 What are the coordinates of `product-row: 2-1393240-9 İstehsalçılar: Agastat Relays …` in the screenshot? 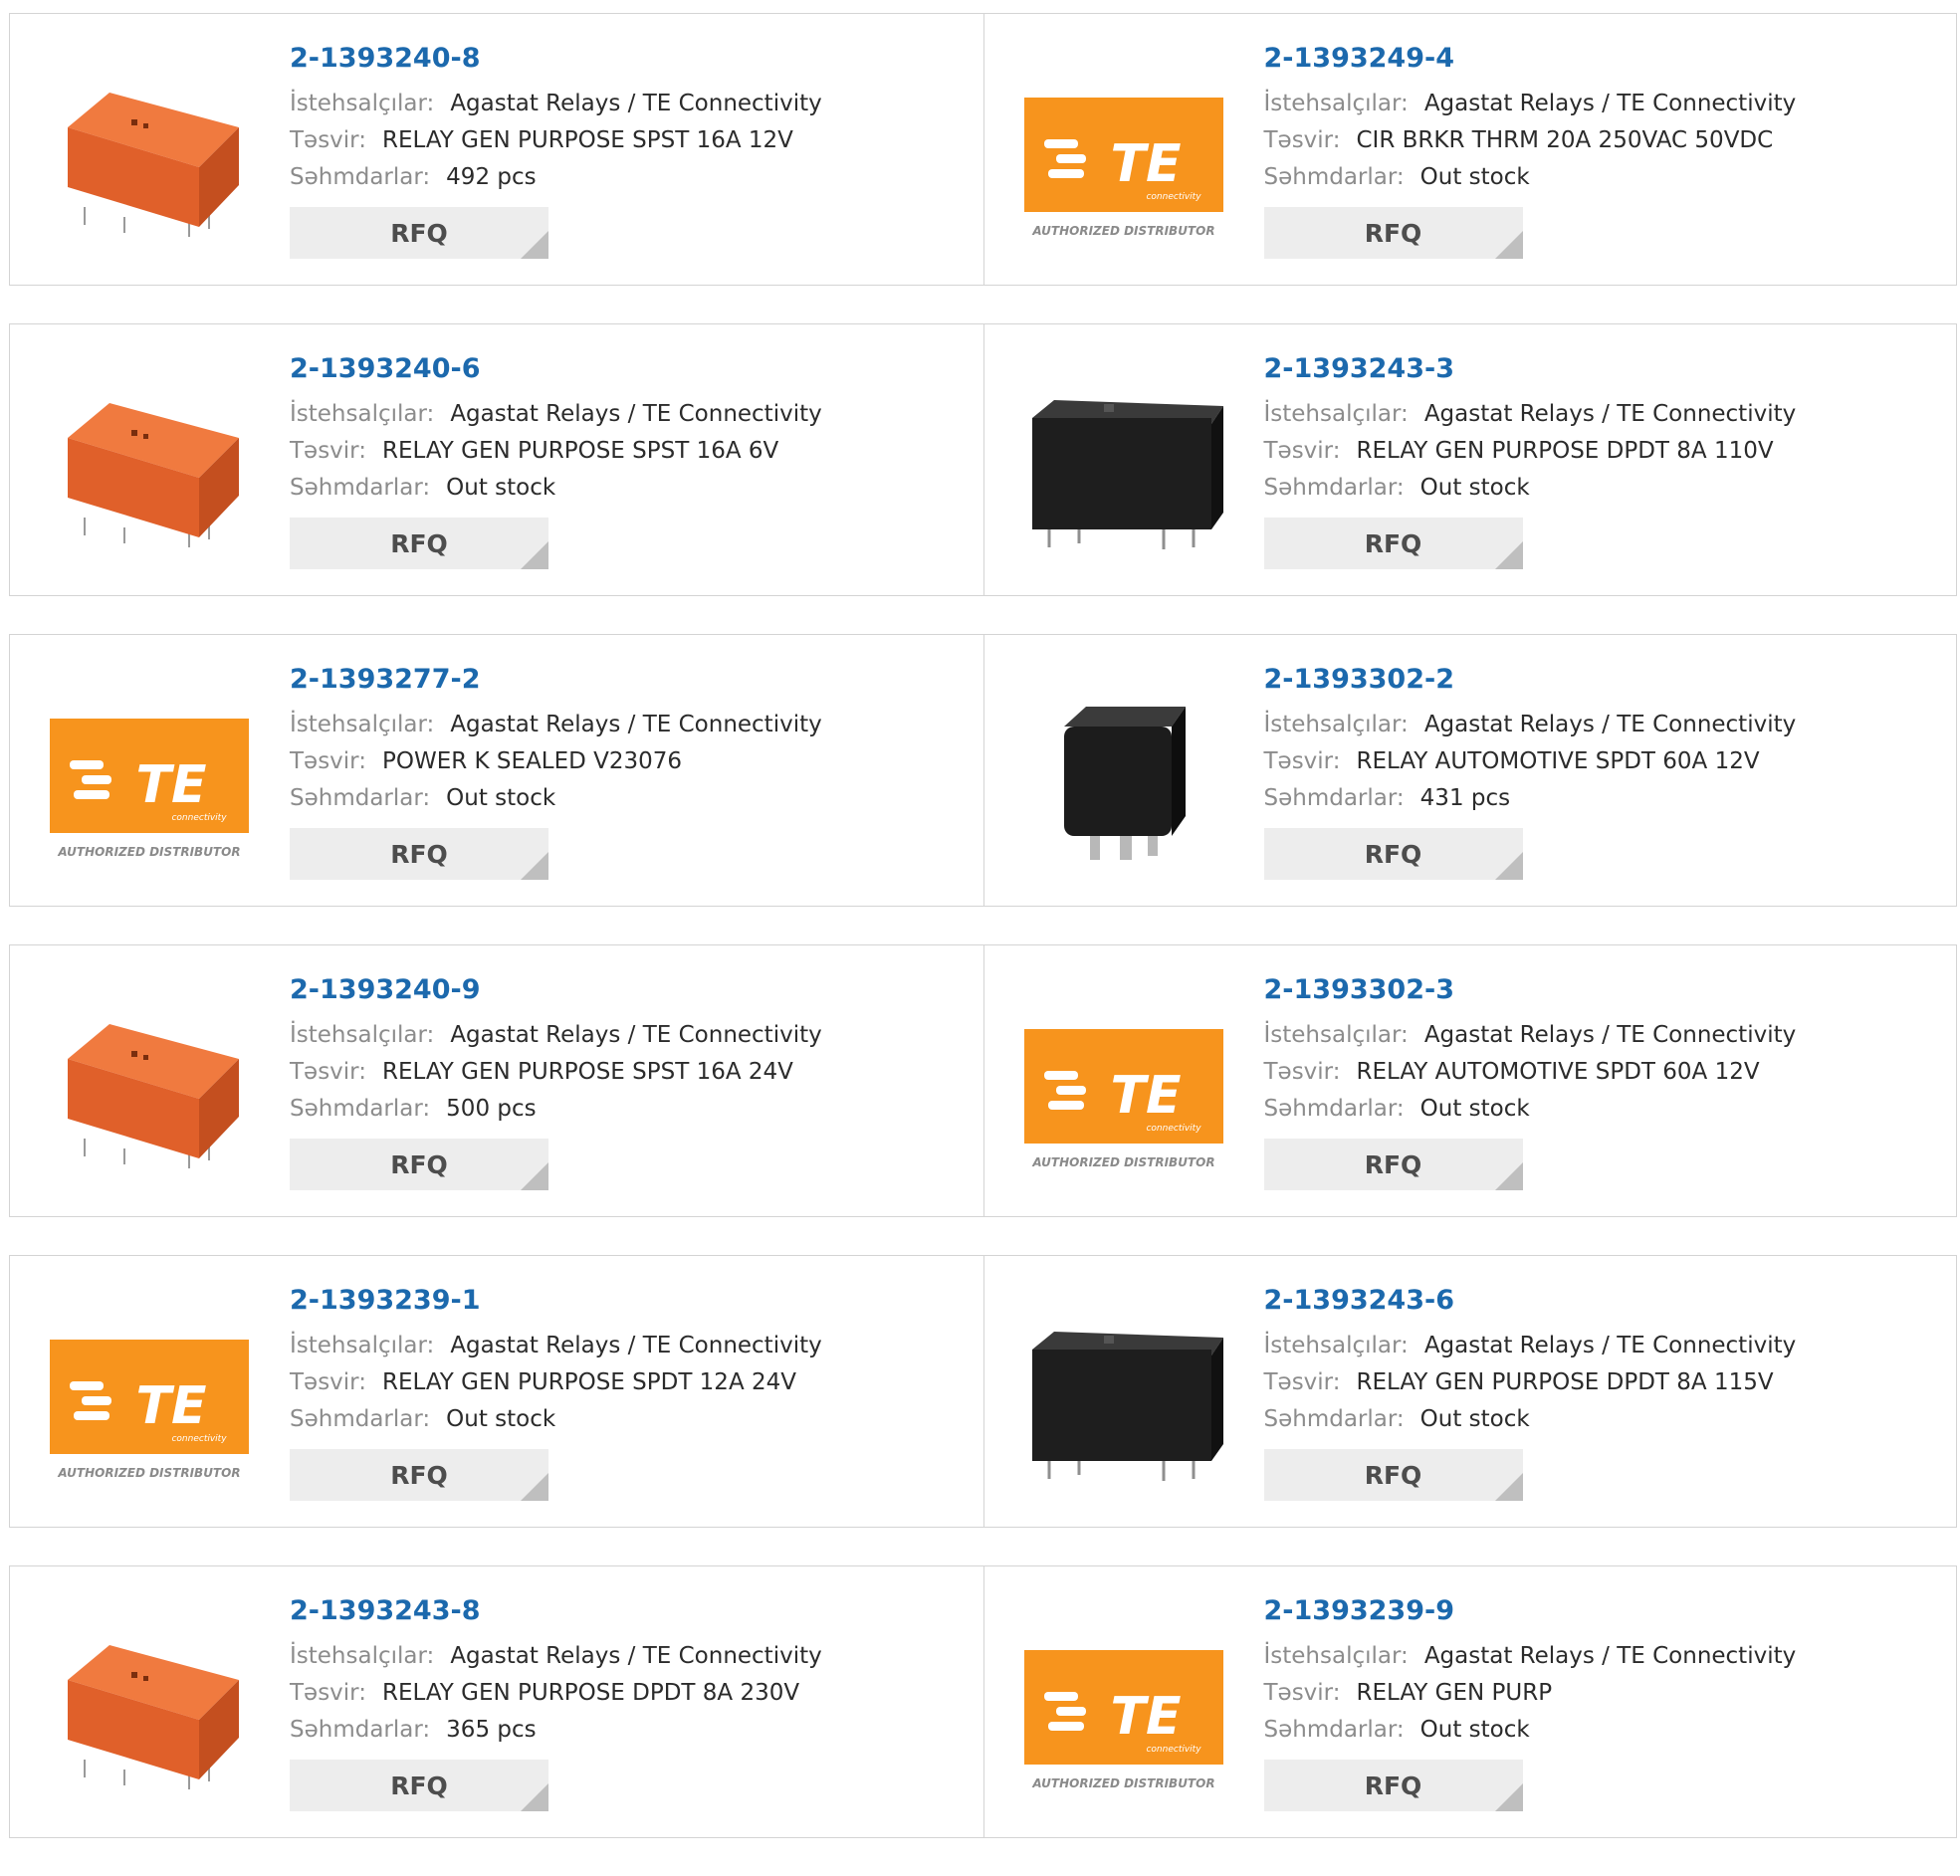 It's located at (983, 1080).